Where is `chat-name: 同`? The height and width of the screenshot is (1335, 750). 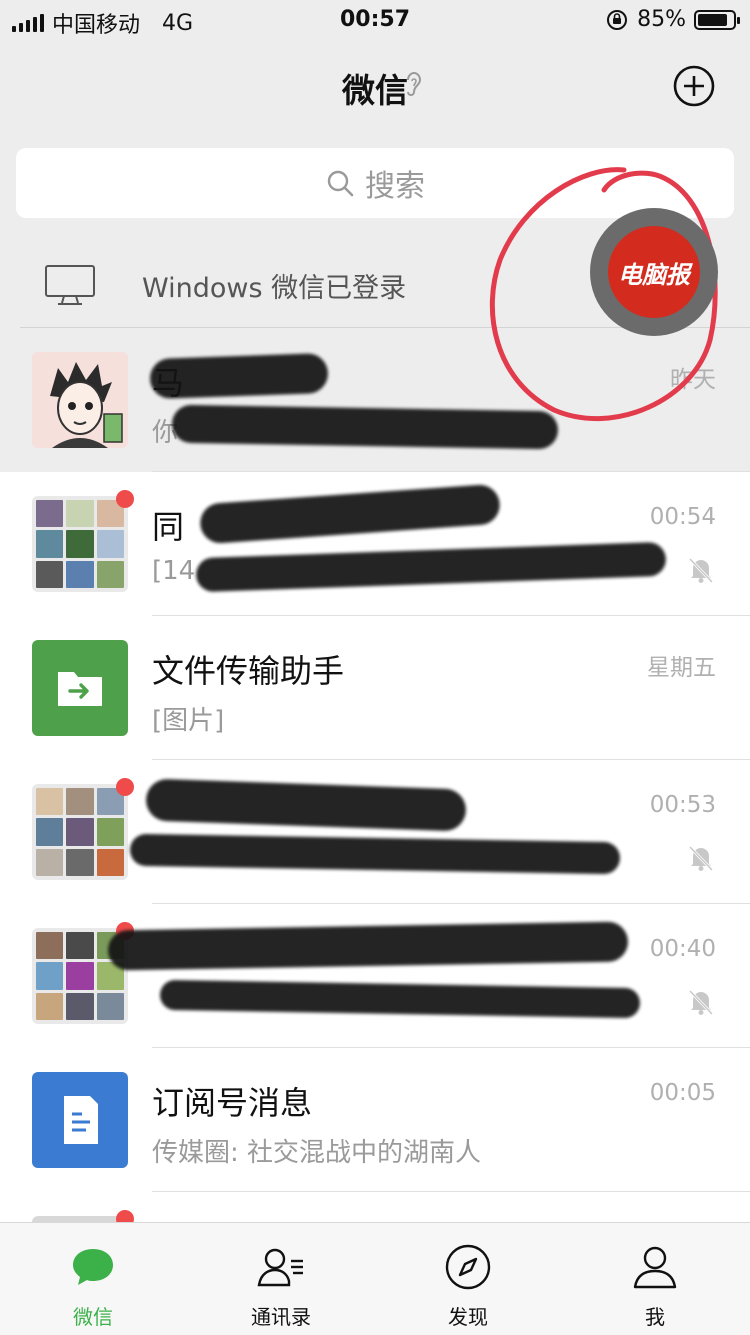
chat-name: 同 is located at coordinates (168, 527).